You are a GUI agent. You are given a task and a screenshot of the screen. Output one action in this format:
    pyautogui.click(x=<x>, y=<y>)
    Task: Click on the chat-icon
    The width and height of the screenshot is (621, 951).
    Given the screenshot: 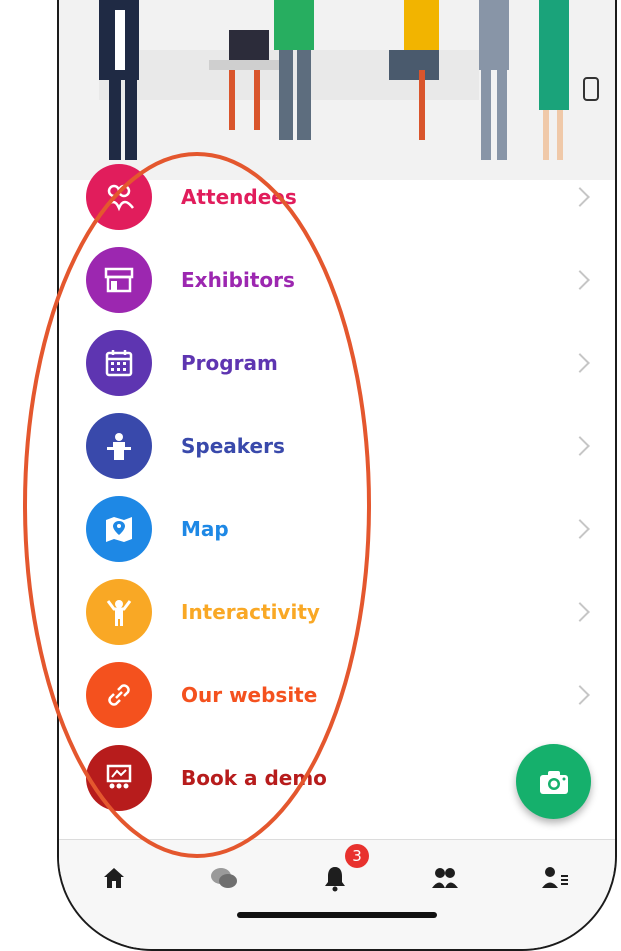 What is the action you would take?
    pyautogui.click(x=224, y=878)
    